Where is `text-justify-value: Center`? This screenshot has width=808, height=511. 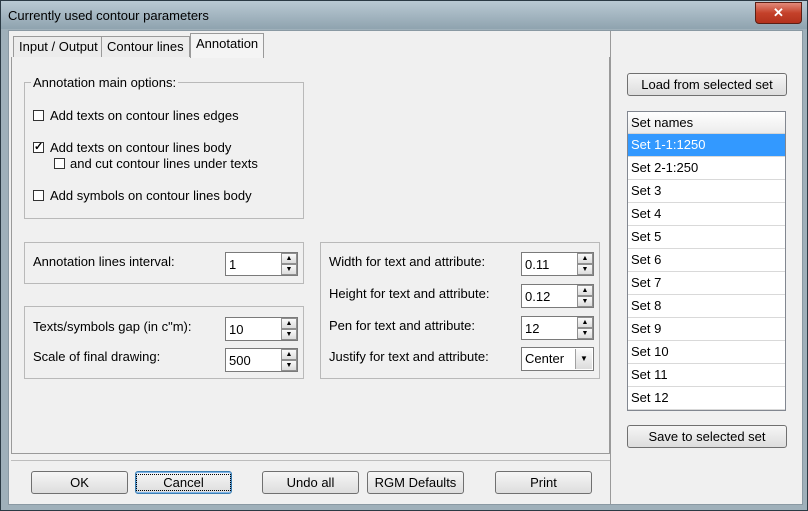
text-justify-value: Center is located at coordinates (545, 358).